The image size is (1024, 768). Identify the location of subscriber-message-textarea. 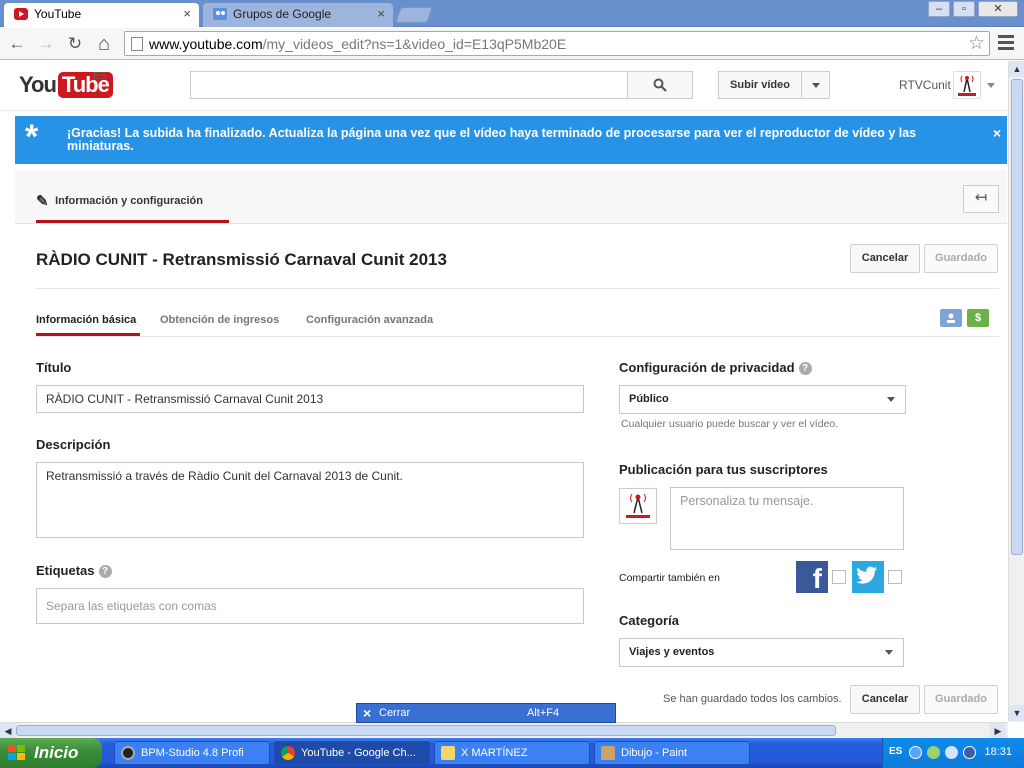
(787, 518).